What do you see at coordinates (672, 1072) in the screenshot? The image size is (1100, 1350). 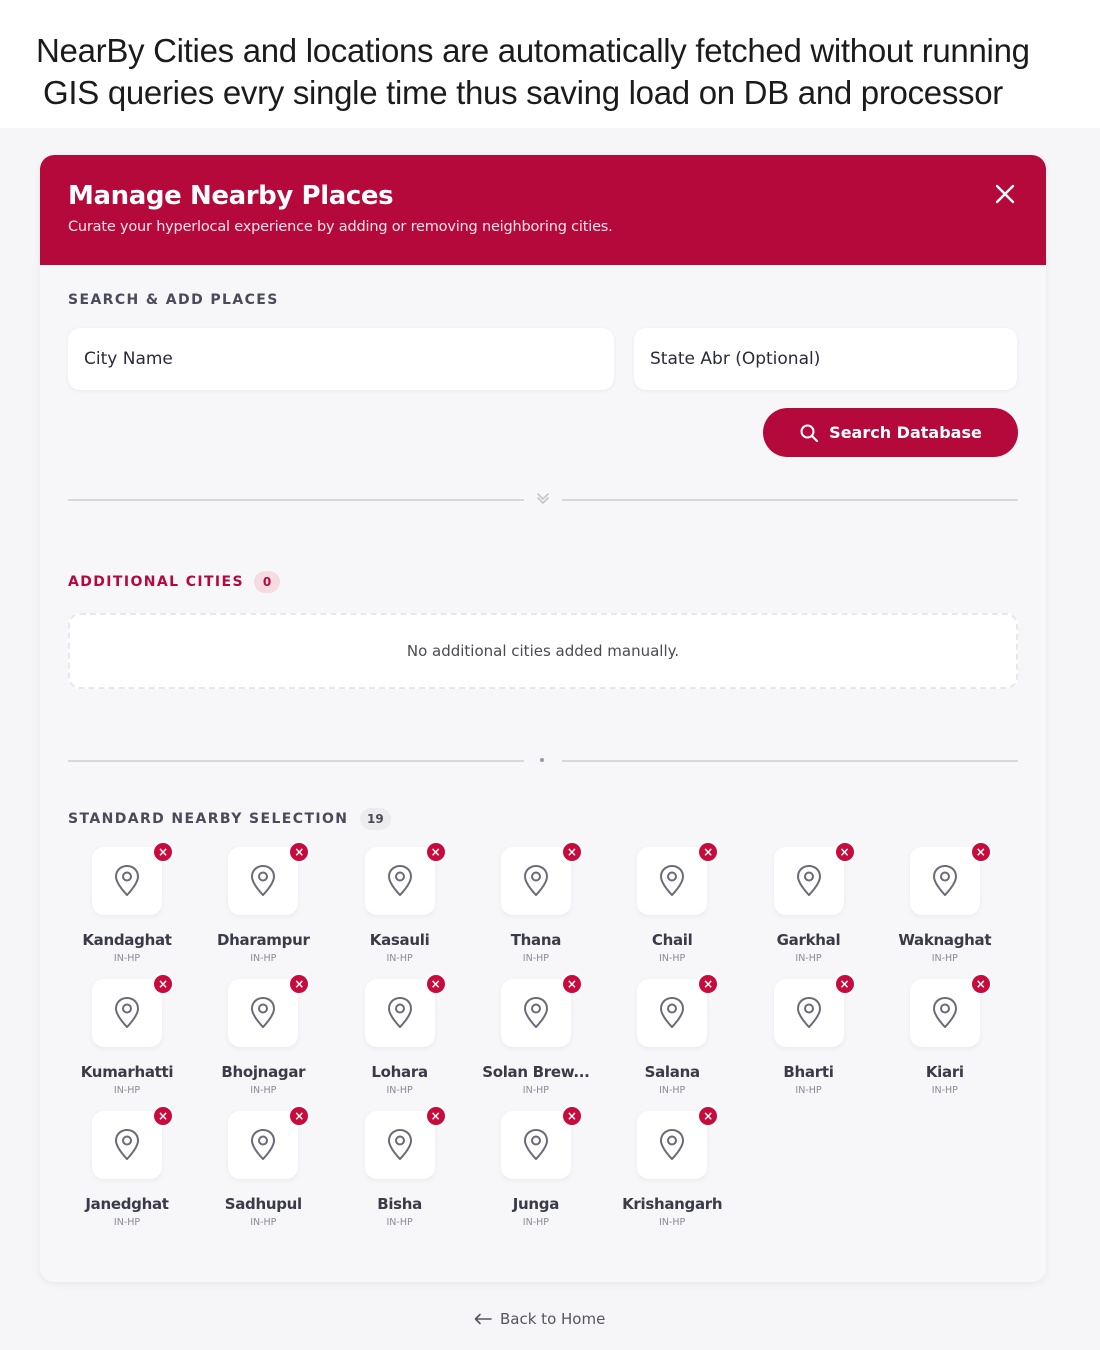 I see `city-name: Salana` at bounding box center [672, 1072].